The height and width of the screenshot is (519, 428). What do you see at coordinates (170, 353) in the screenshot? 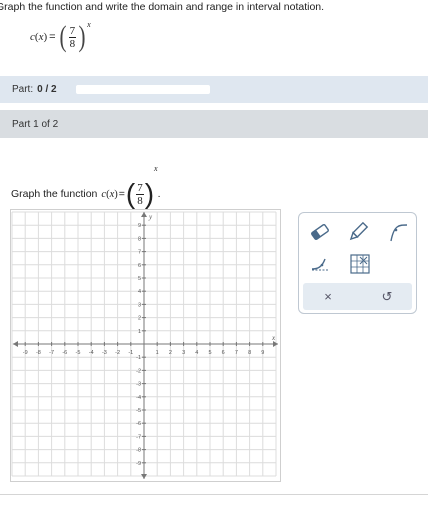
I see `x-tick-label: 2` at bounding box center [170, 353].